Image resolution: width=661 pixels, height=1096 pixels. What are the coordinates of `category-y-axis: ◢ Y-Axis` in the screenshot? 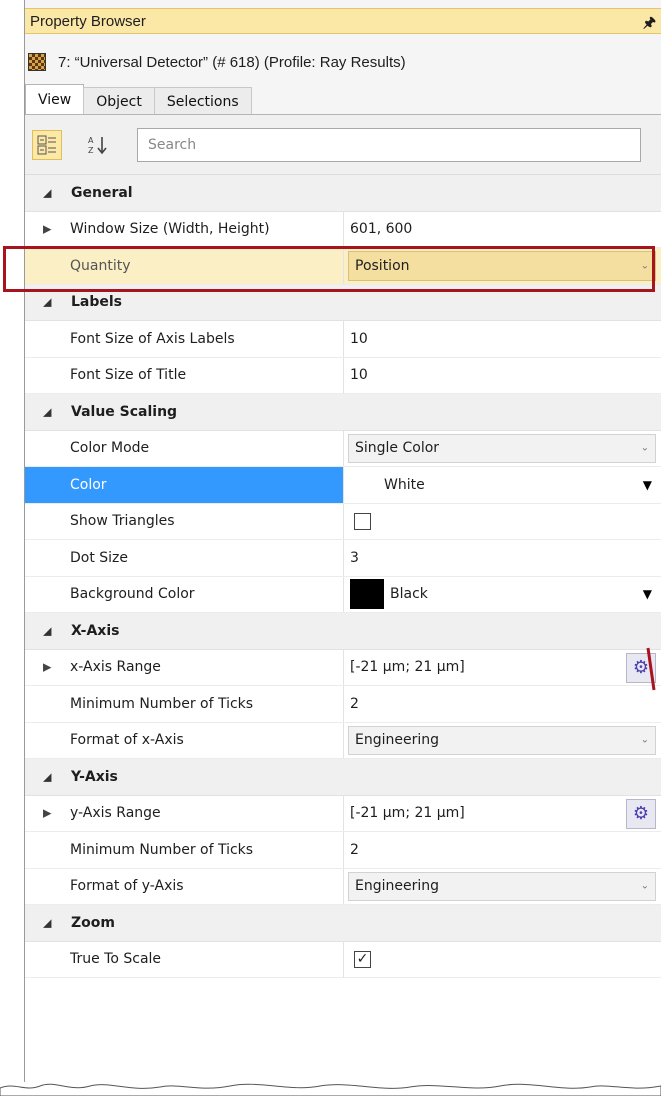 It's located at (343, 777).